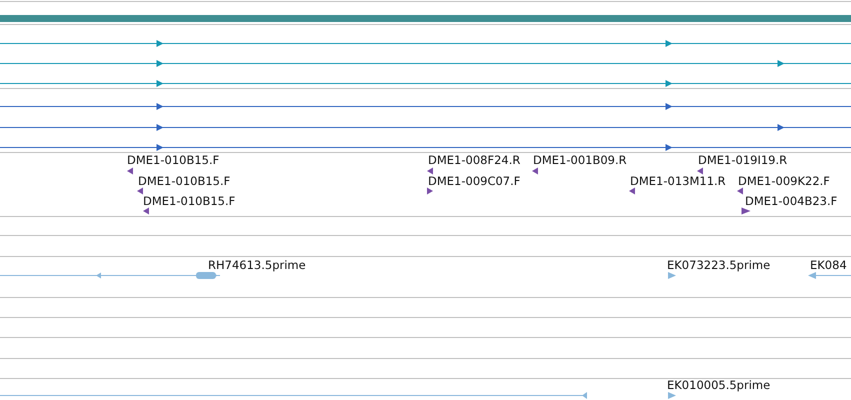 The height and width of the screenshot is (400, 851). I want to click on feature-label: DME1-001B09.R, so click(580, 160).